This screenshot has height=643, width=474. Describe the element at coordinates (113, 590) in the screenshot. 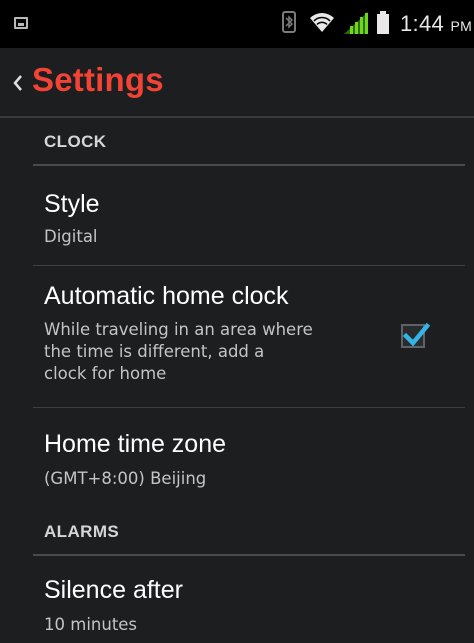

I see `pref-title: Silence after` at that location.